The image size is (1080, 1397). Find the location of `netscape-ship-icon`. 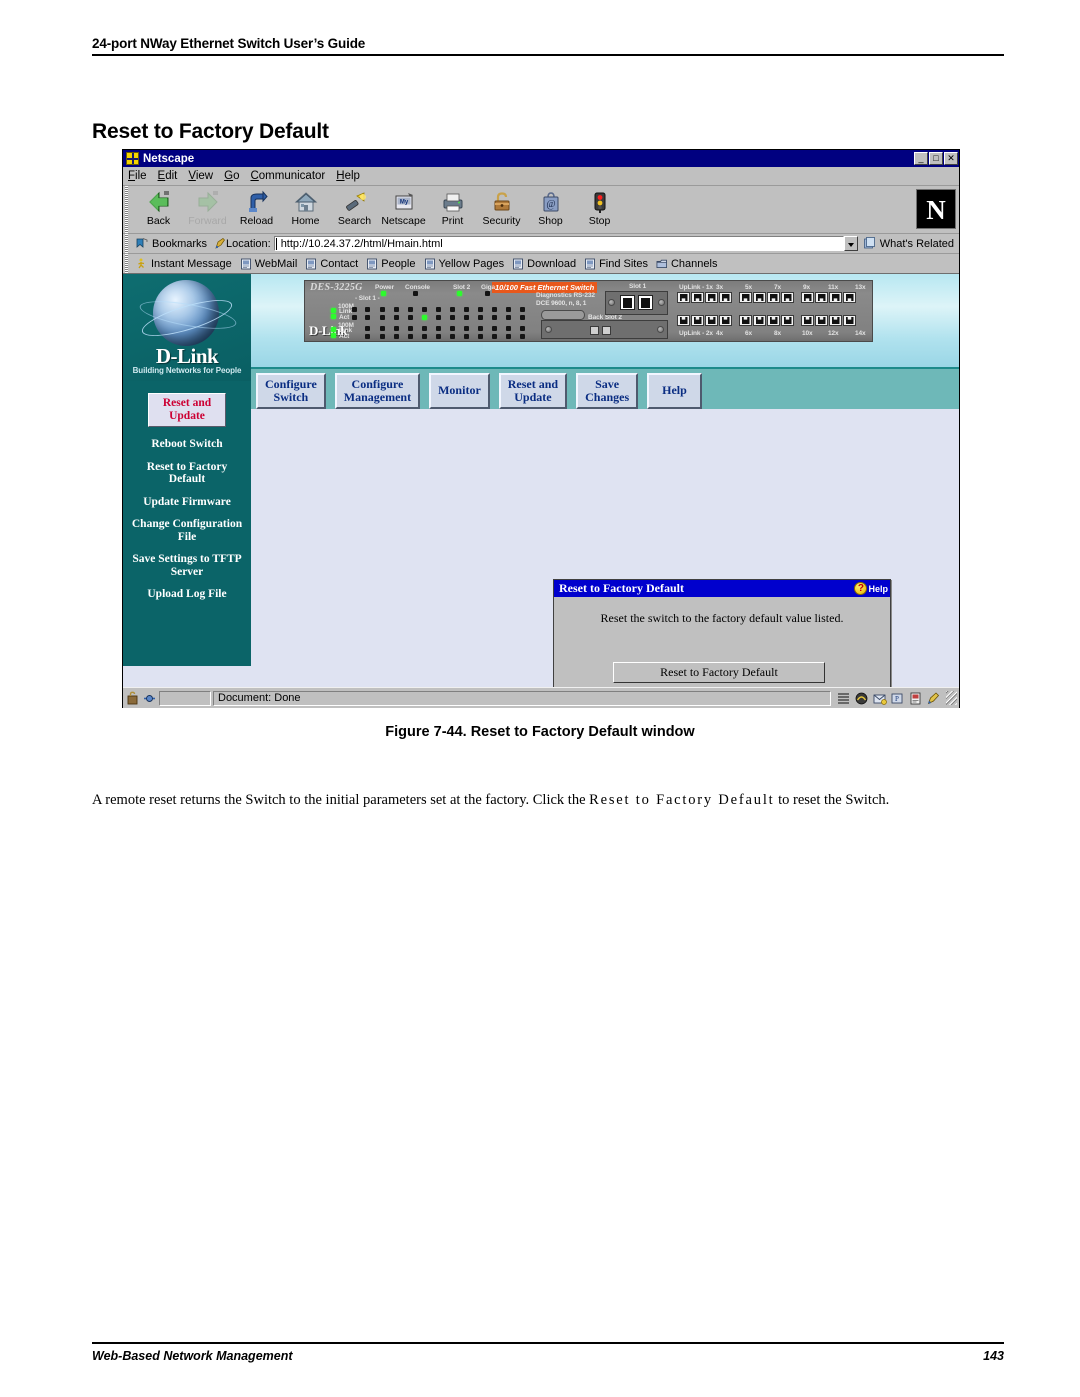

netscape-ship-icon is located at coordinates (132, 158).